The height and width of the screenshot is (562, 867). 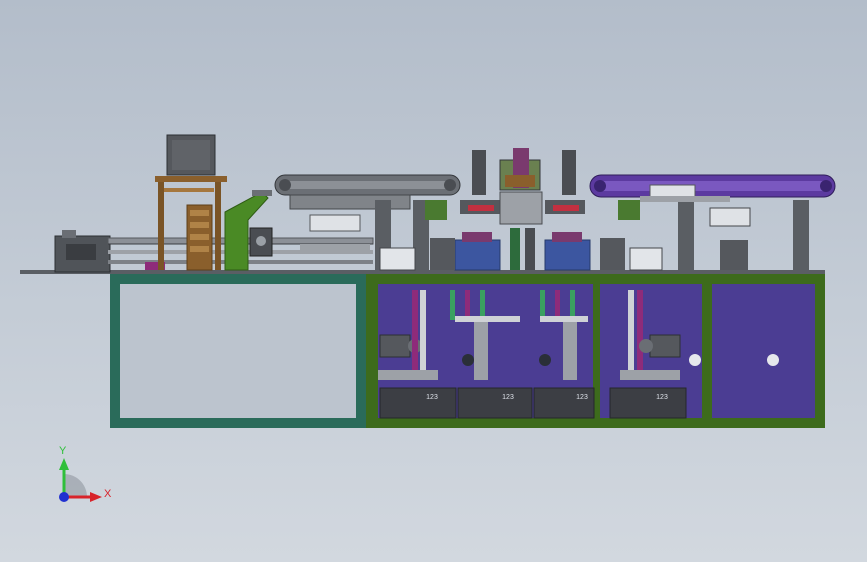 I want to click on x-axis-label: X, so click(x=108, y=494).